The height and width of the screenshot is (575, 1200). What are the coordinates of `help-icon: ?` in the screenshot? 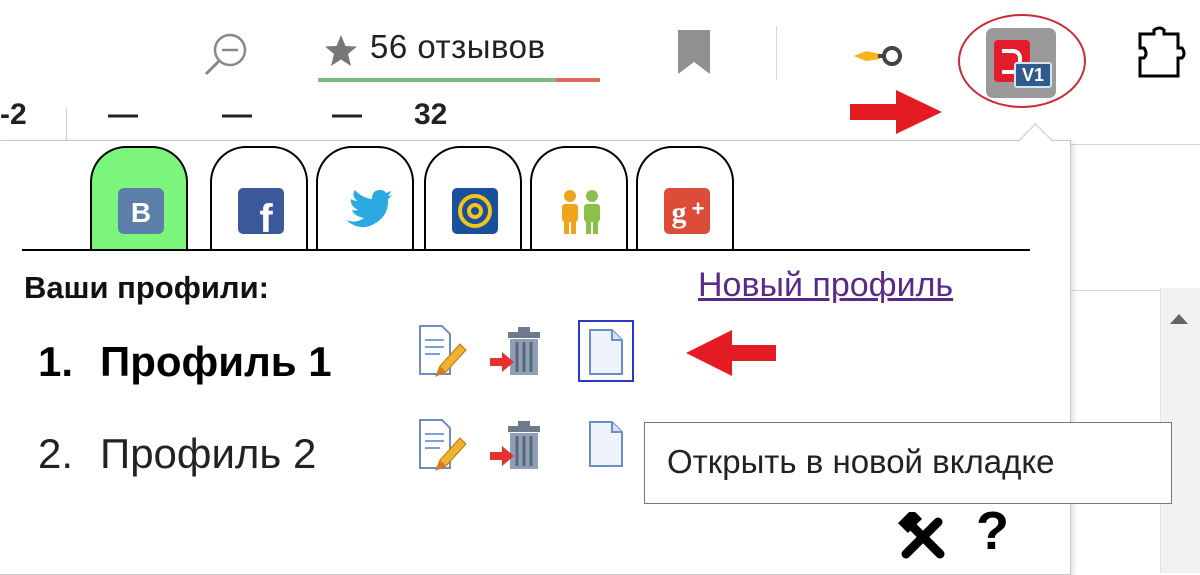 It's located at (992, 531).